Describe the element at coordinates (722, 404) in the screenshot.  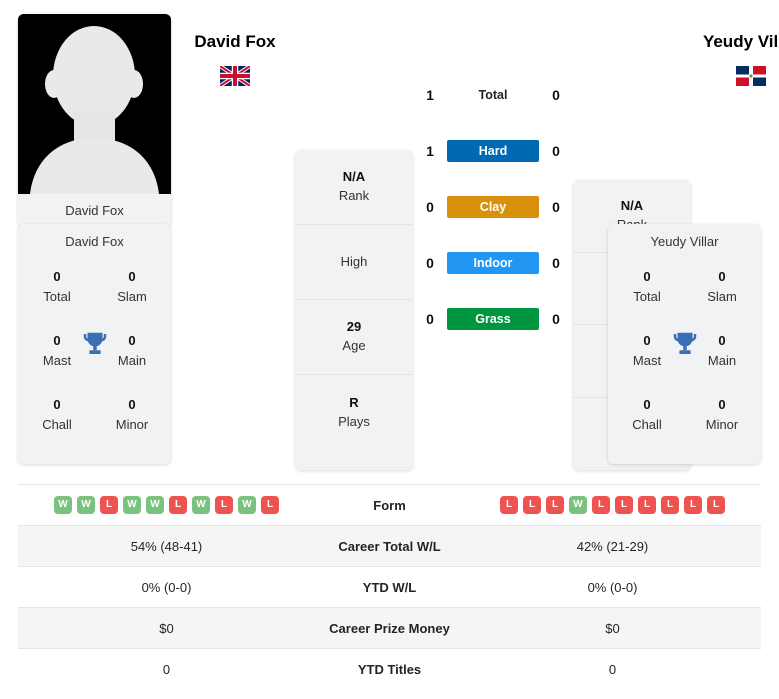
I see `titles-minor-value-right: 0` at that location.